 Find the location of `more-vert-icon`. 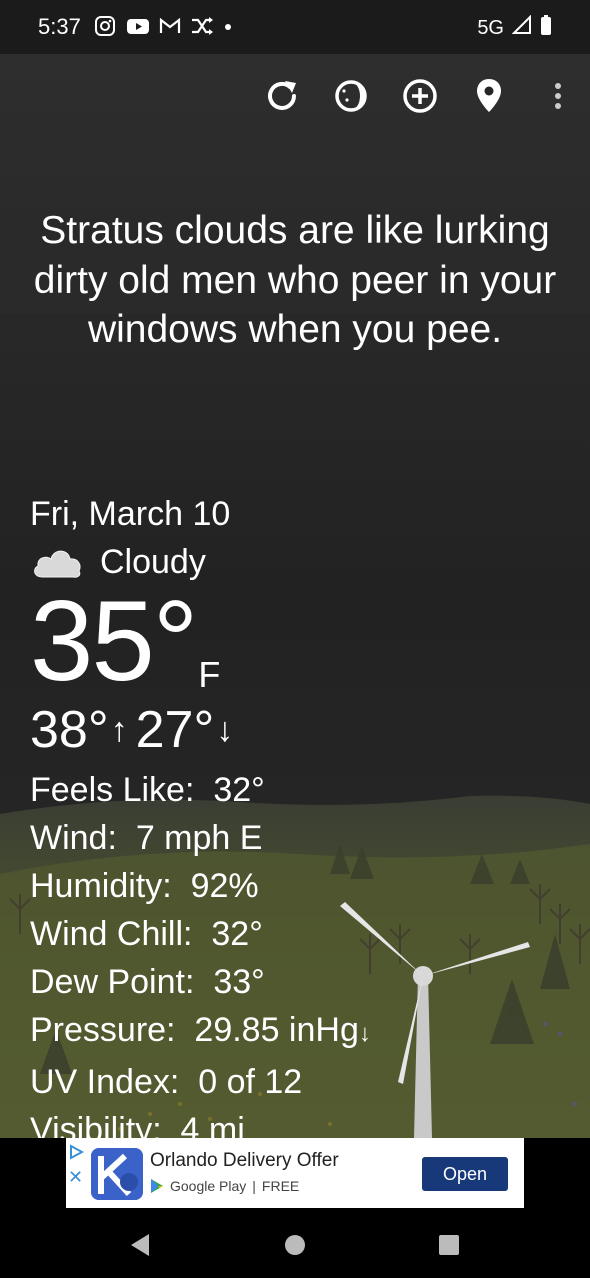

more-vert-icon is located at coordinates (558, 96).